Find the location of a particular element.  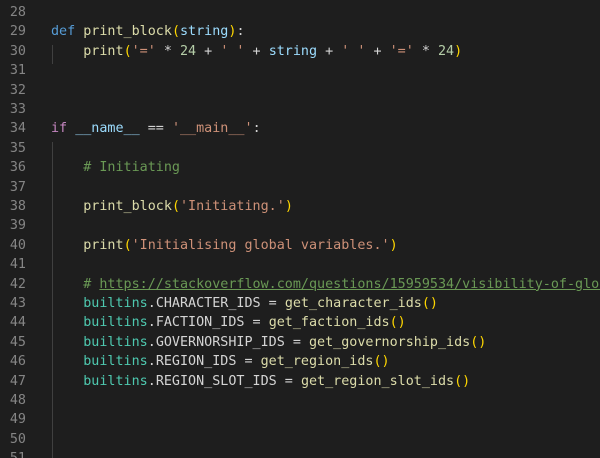

code-line: 39 is located at coordinates (300, 225).